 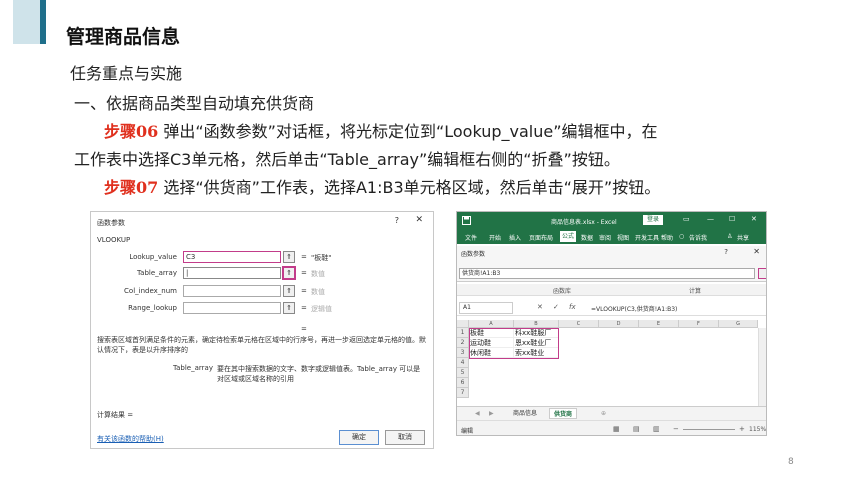 What do you see at coordinates (405, 437) in the screenshot?
I see `cancel-button: 取消` at bounding box center [405, 437].